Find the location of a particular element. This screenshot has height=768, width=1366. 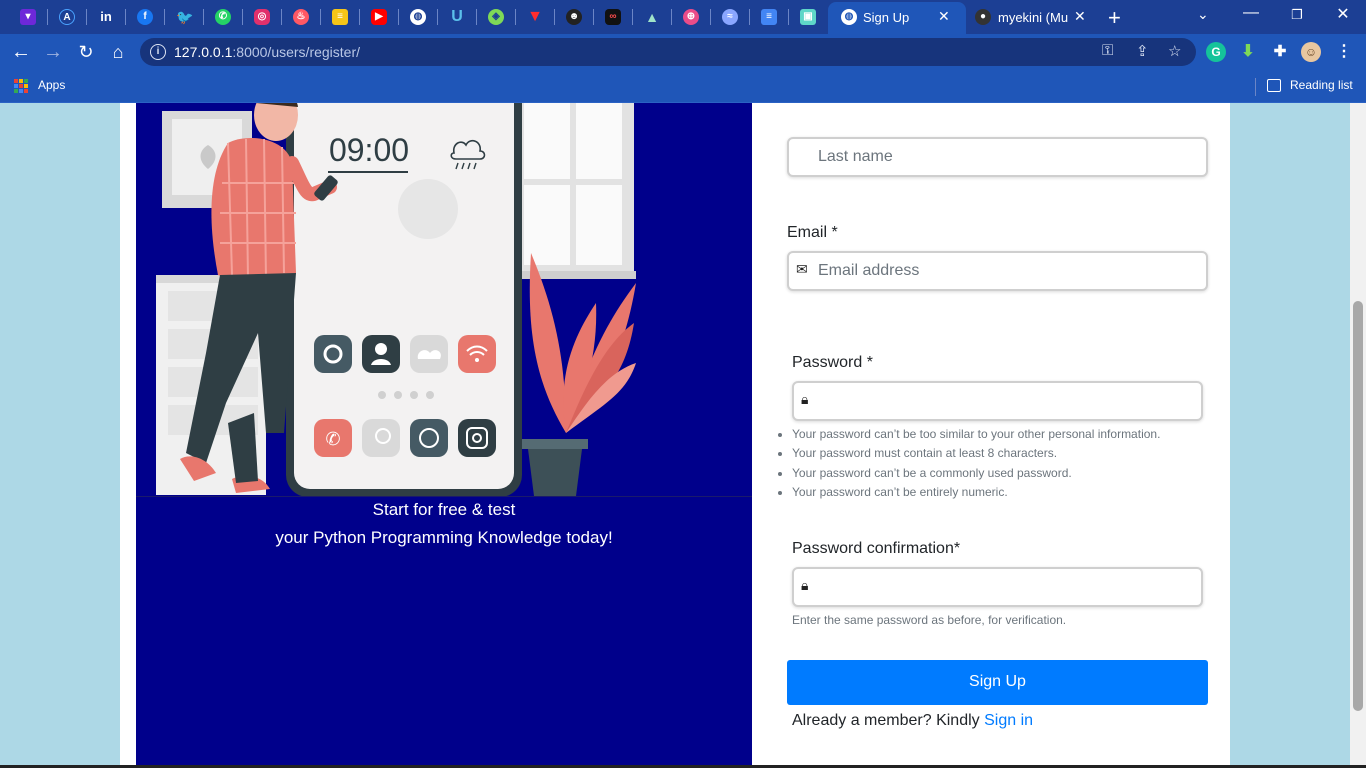

url-text: 127.0.0.1:8000/users/register/ is located at coordinates (267, 52).